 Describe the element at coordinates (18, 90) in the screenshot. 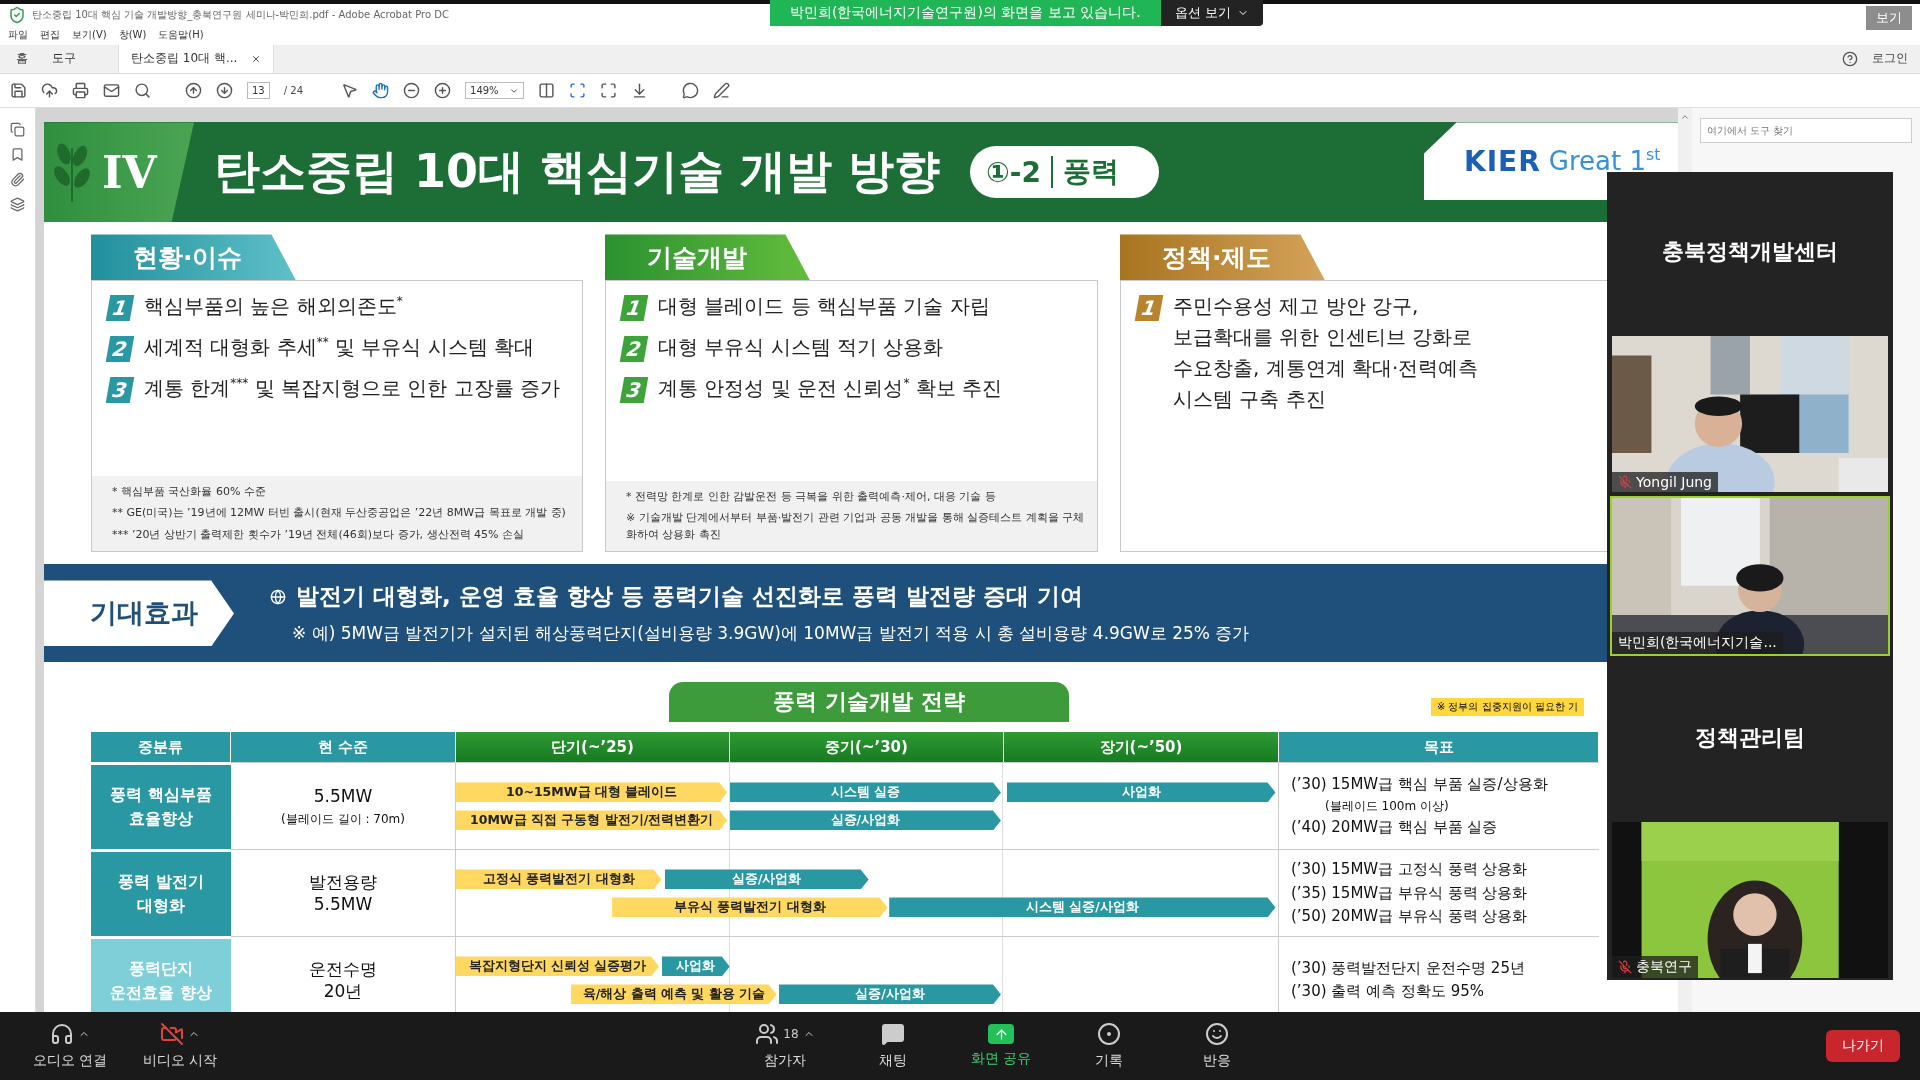

I see `save-icon` at that location.